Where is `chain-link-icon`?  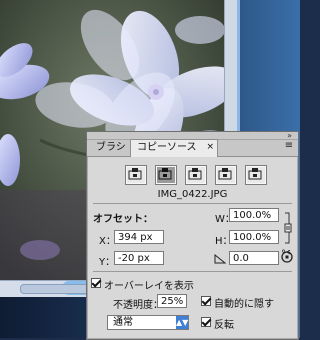 chain-link-icon is located at coordinates (288, 228).